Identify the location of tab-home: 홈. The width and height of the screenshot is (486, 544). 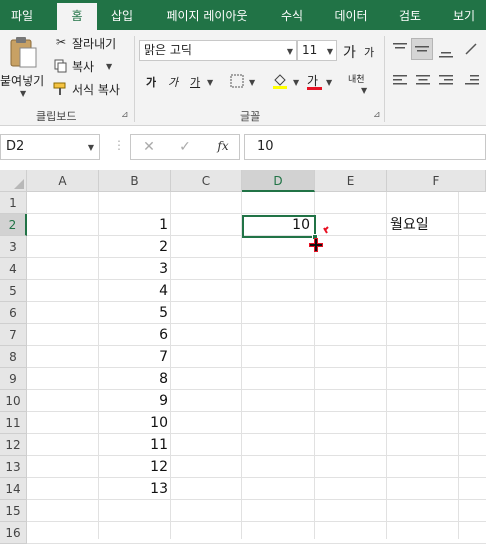
(77, 16).